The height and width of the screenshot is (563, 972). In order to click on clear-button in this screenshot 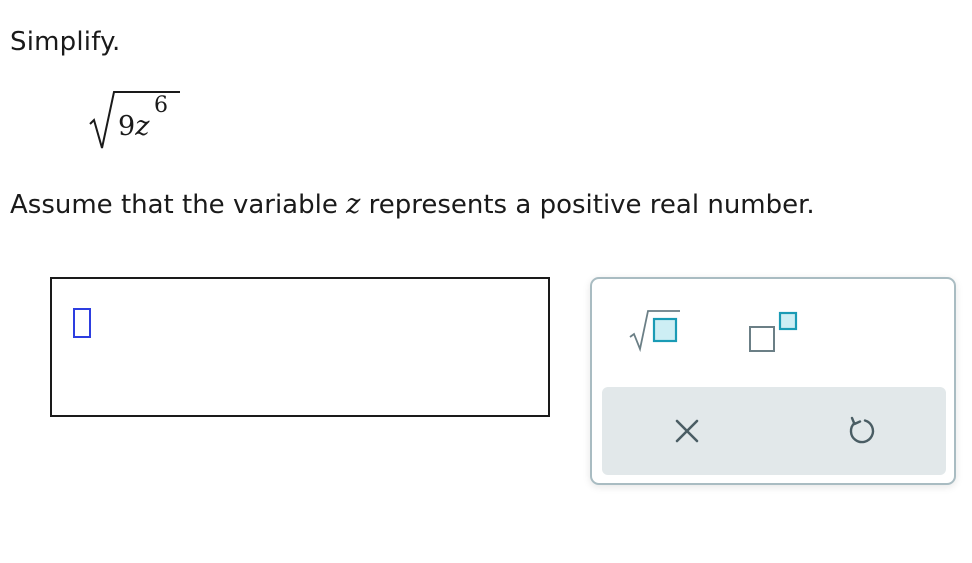, I will do `click(688, 431)`.